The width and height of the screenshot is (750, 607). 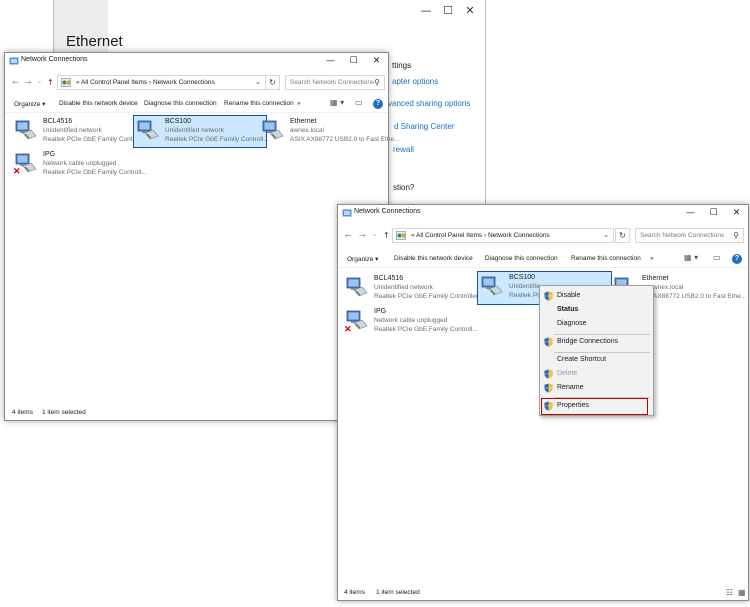 What do you see at coordinates (64, 412) in the screenshot?
I see `selection-count: 1 item selected` at bounding box center [64, 412].